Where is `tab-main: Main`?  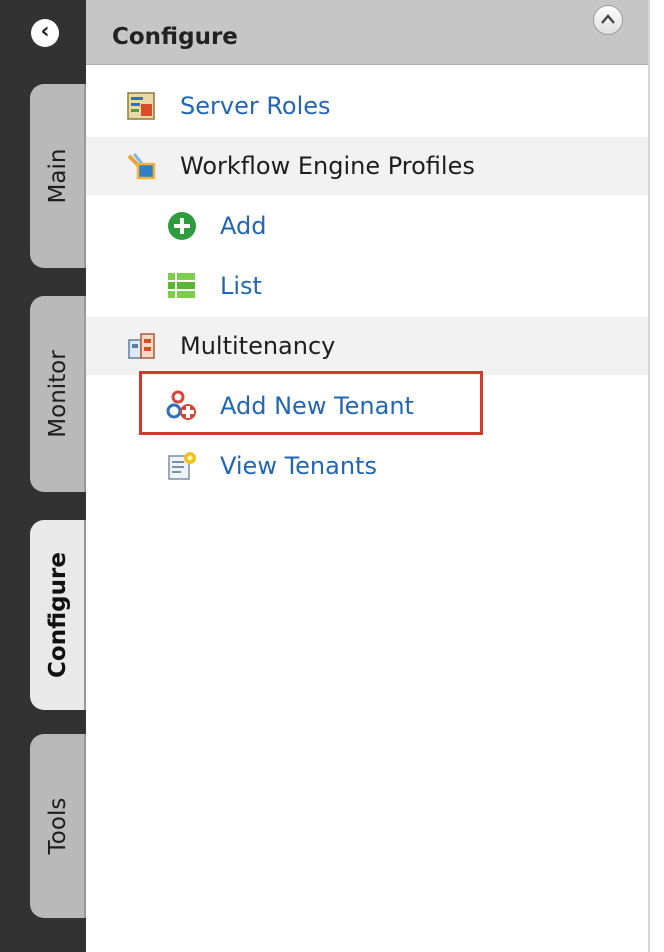
tab-main: Main is located at coordinates (58, 176).